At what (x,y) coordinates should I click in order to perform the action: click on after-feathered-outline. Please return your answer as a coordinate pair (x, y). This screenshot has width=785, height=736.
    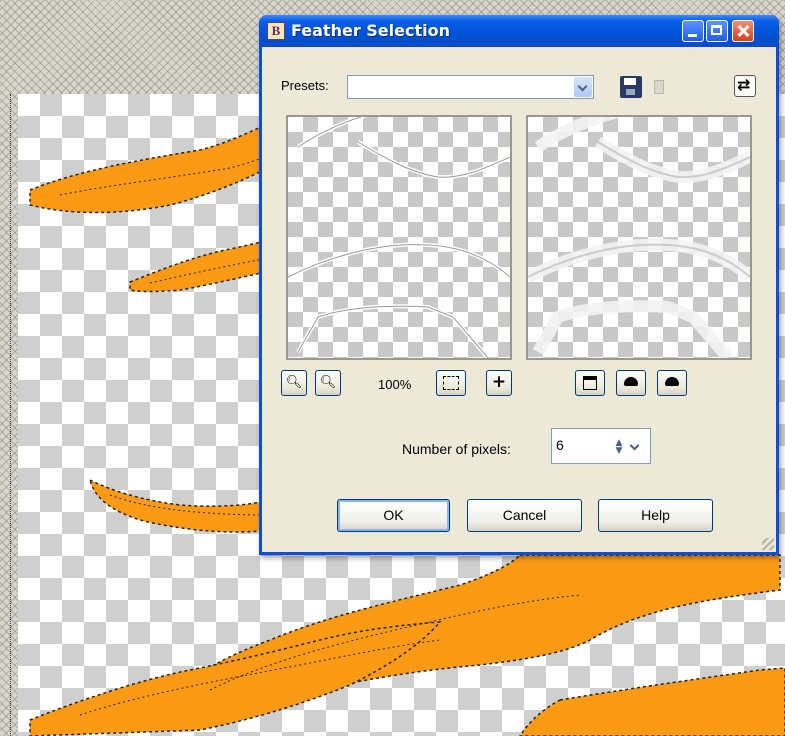
    Looking at the image, I should click on (639, 237).